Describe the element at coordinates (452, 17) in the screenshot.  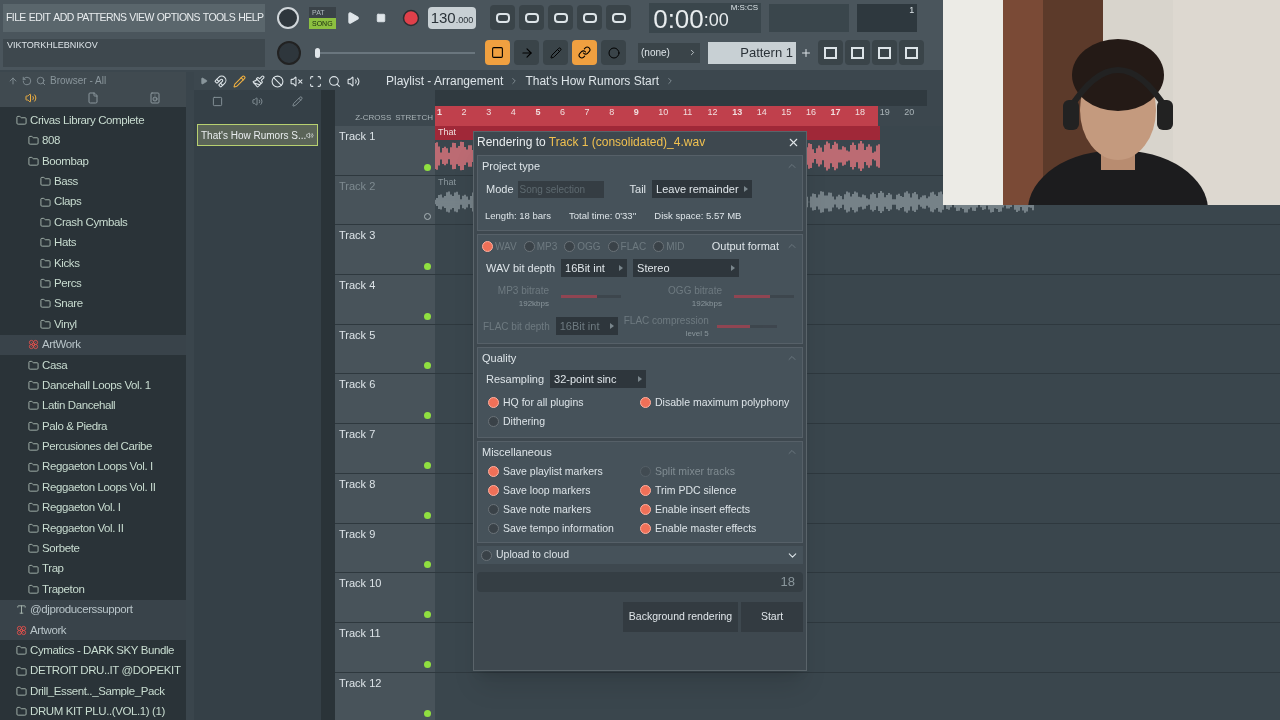
I see `tempo-display: 130.000` at that location.